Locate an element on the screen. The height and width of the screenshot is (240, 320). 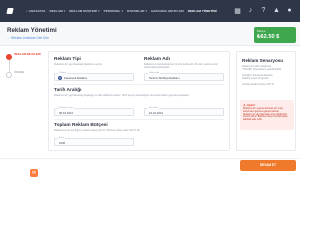
graduation-icon: ▲ is located at coordinates (276, 10).